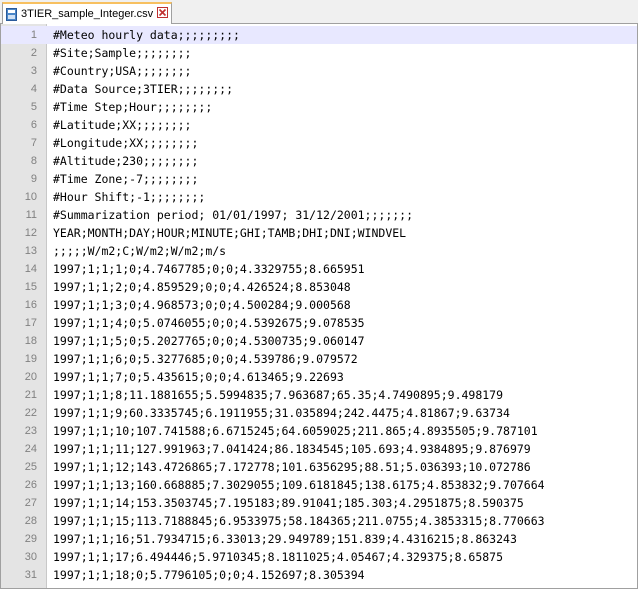  What do you see at coordinates (319, 35) in the screenshot?
I see `editor-line: 1 #Meteo hourly data;;;;;;;;;` at bounding box center [319, 35].